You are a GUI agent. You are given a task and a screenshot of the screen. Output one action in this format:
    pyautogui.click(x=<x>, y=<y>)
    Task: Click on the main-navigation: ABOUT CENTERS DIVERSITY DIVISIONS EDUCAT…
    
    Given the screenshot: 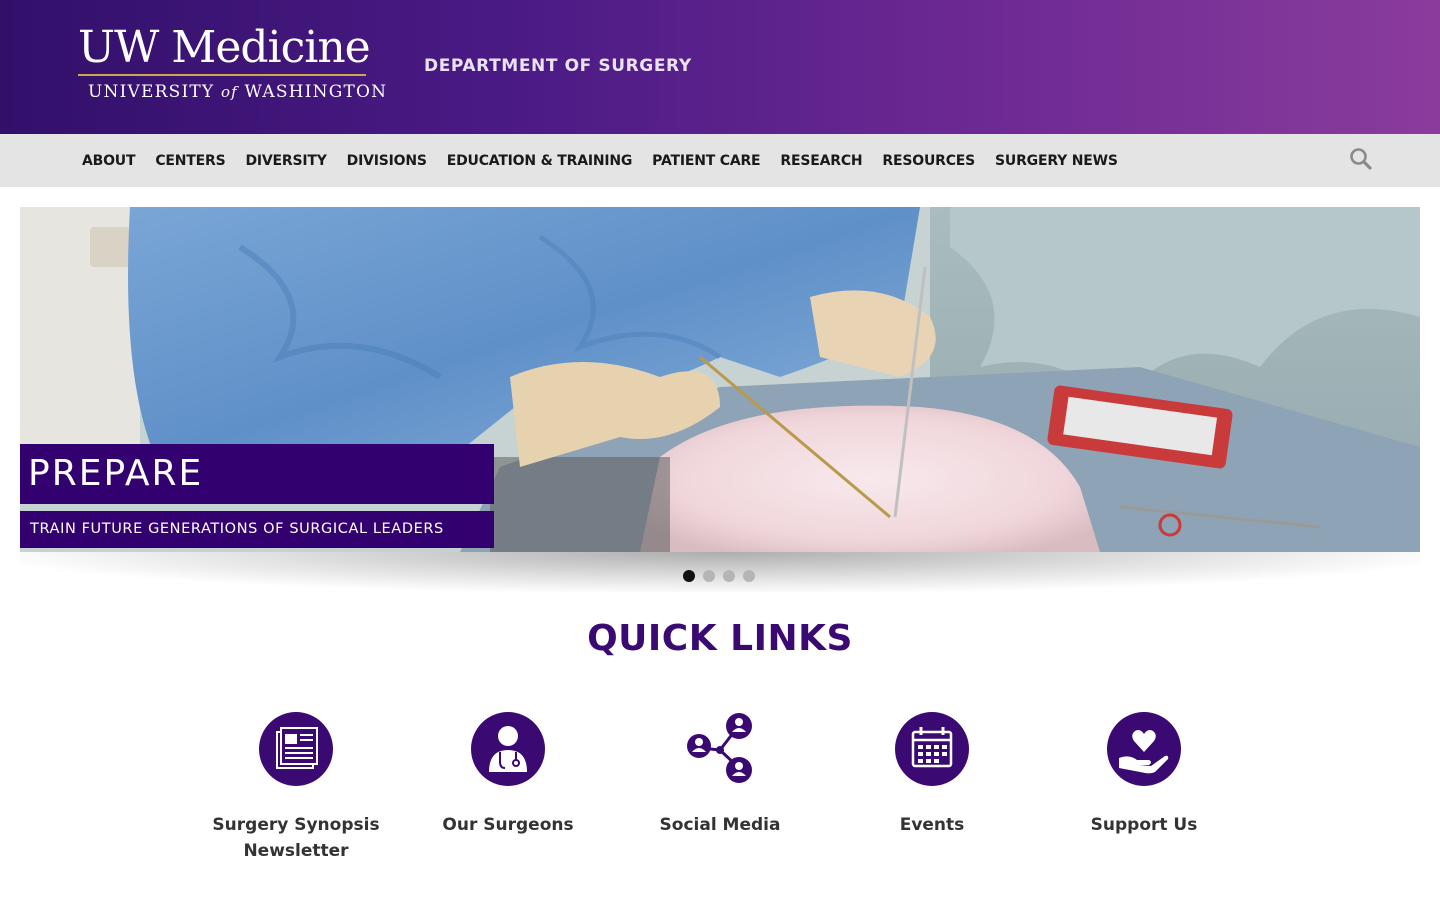 What is the action you would take?
    pyautogui.click(x=720, y=160)
    